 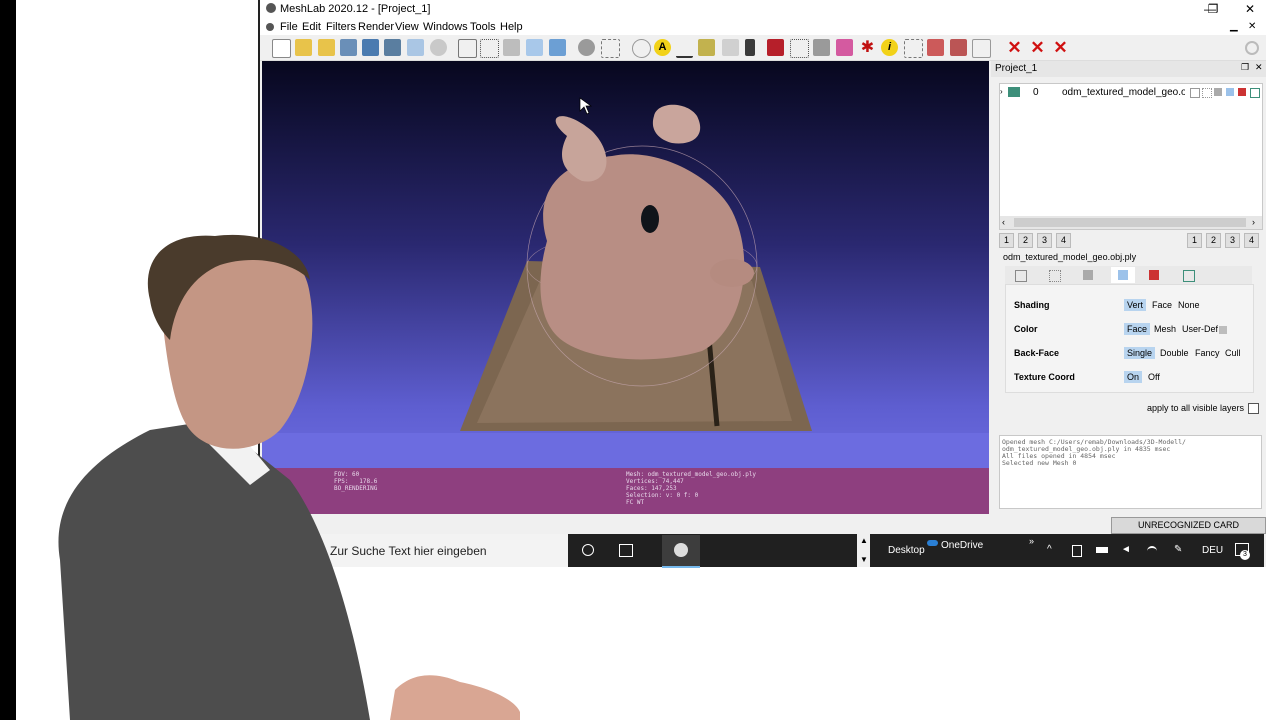 What do you see at coordinates (1137, 329) in the screenshot?
I see `color-face-option: Face` at bounding box center [1137, 329].